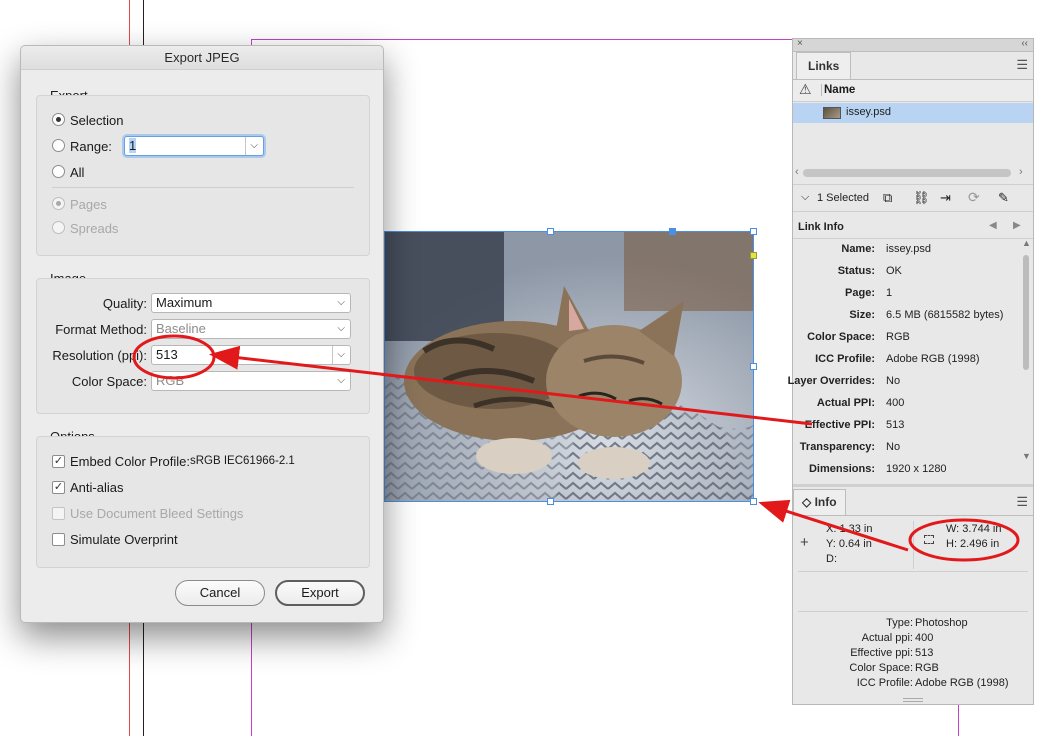  I want to click on info-key: Dimensions:, so click(841, 469).